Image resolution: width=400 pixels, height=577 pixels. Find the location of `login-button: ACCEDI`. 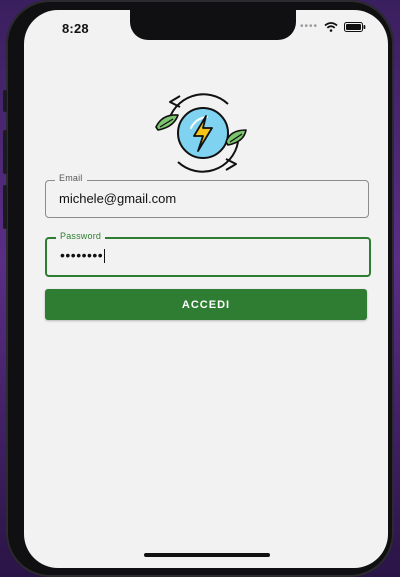

login-button: ACCEDI is located at coordinates (206, 304).